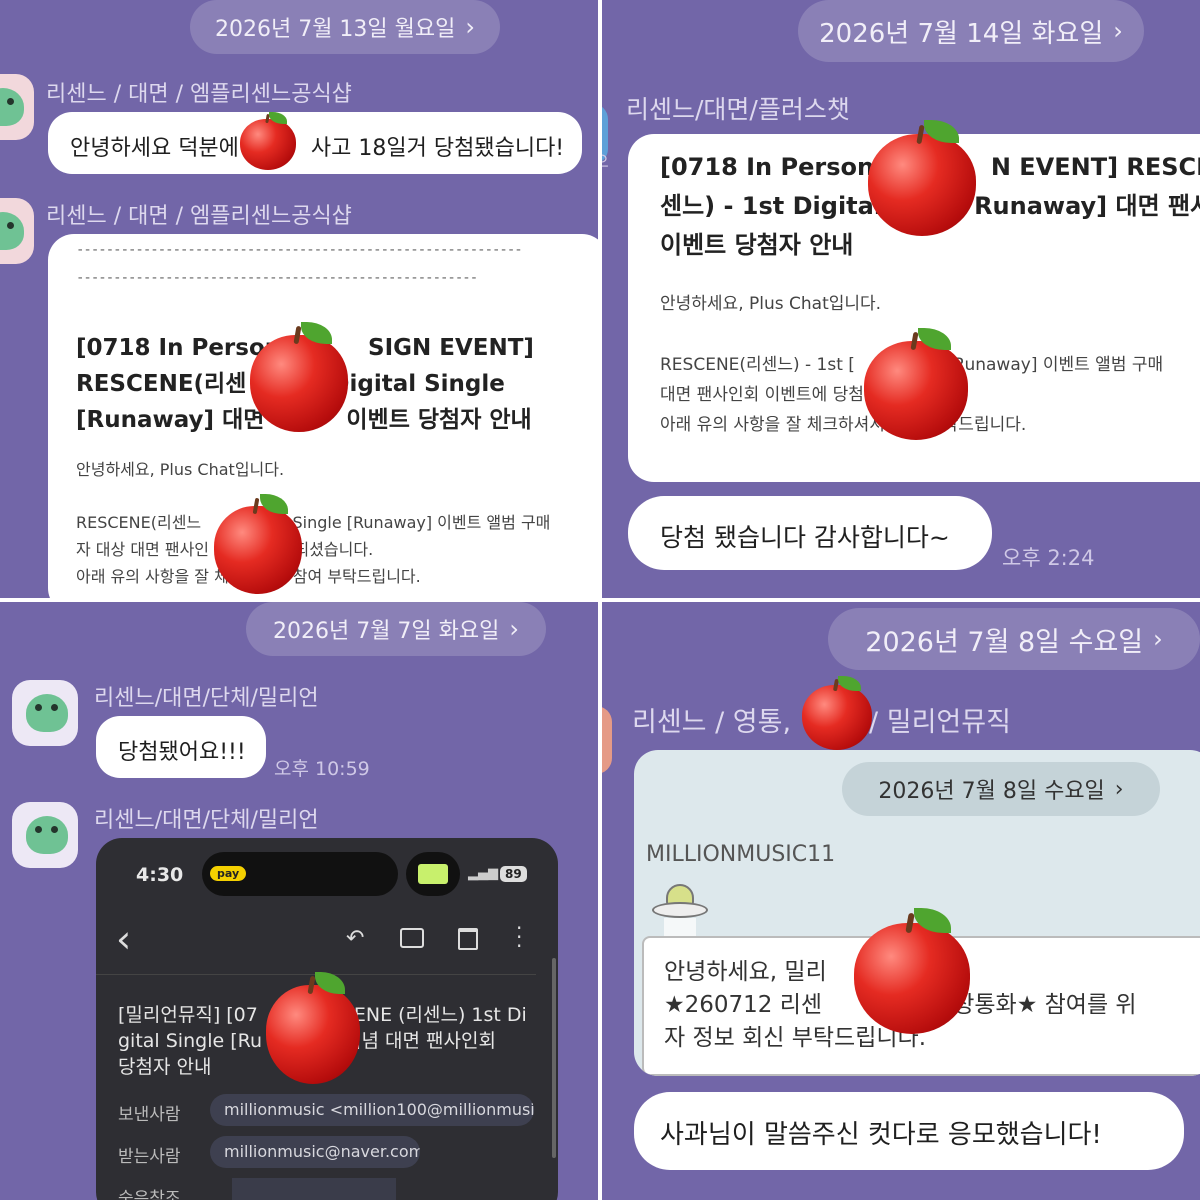 This screenshot has height=1200, width=1200. What do you see at coordinates (605, 160) in the screenshot?
I see `side-time-mark: 오` at bounding box center [605, 160].